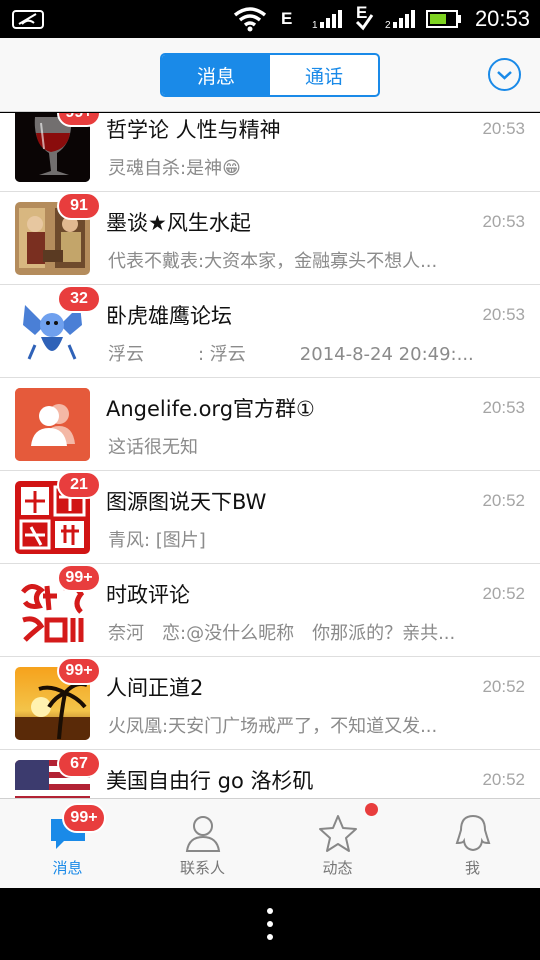 Image resolution: width=540 pixels, height=960 pixels. I want to click on tab-label: 动态, so click(337, 868).